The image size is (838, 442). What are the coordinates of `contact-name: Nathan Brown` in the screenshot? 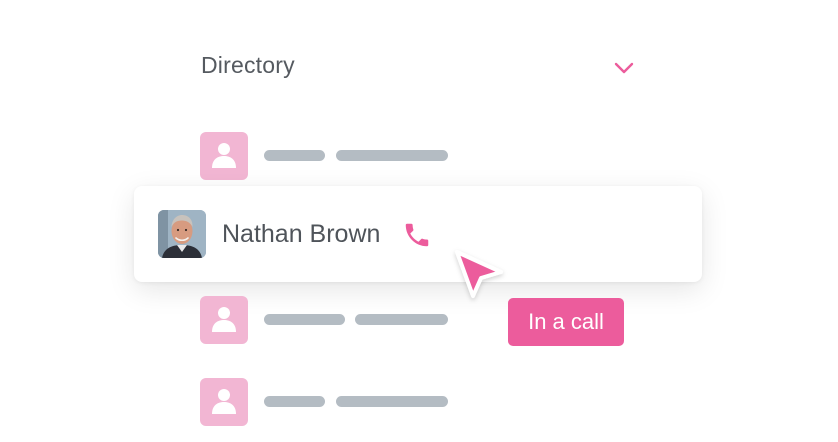 It's located at (301, 234).